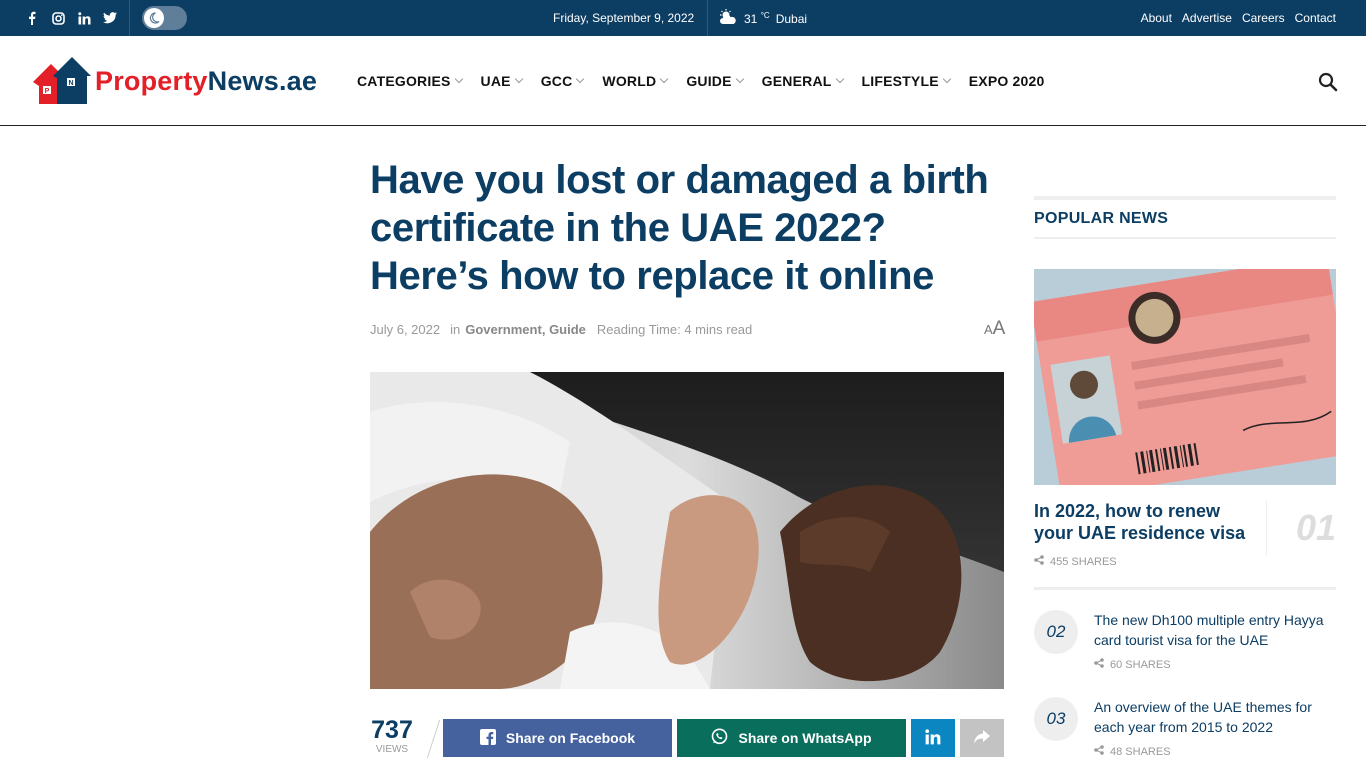  I want to click on nav-item-label: GCC, so click(556, 81).